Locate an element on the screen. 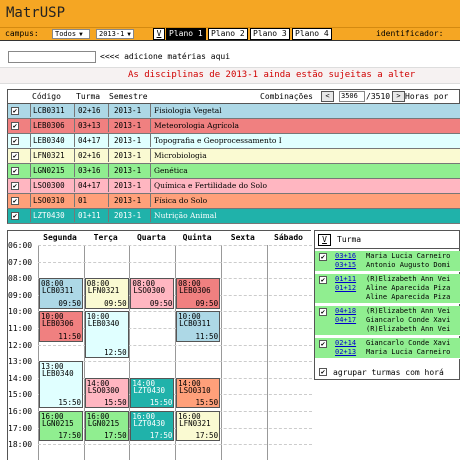 The image size is (460, 460). course-row: ✔ LEB0306 03+13 2013-1 Meteorologia Agrícola is located at coordinates (233, 126).